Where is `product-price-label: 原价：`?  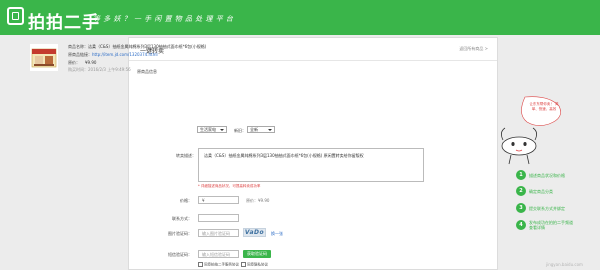
product-price-label: 原价： is located at coordinates (74, 62).